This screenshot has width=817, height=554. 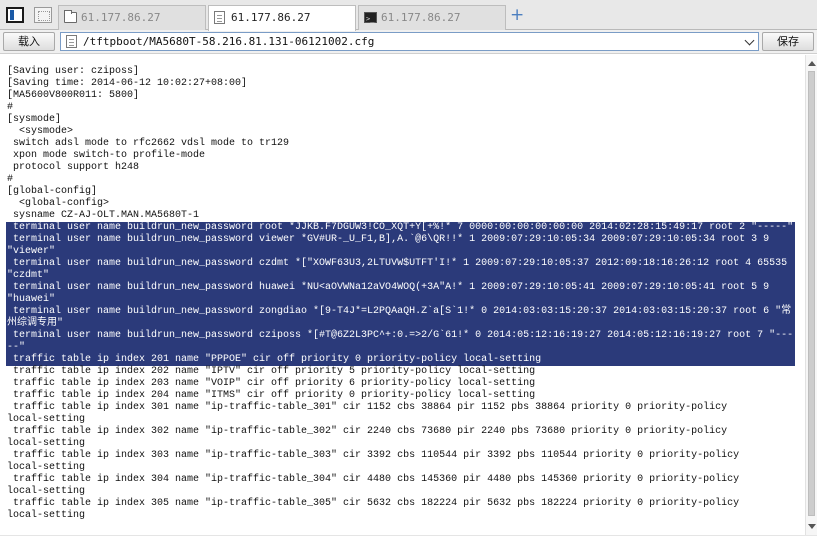 I want to click on tab-terminal: 61.177.86.27, so click(x=432, y=17).